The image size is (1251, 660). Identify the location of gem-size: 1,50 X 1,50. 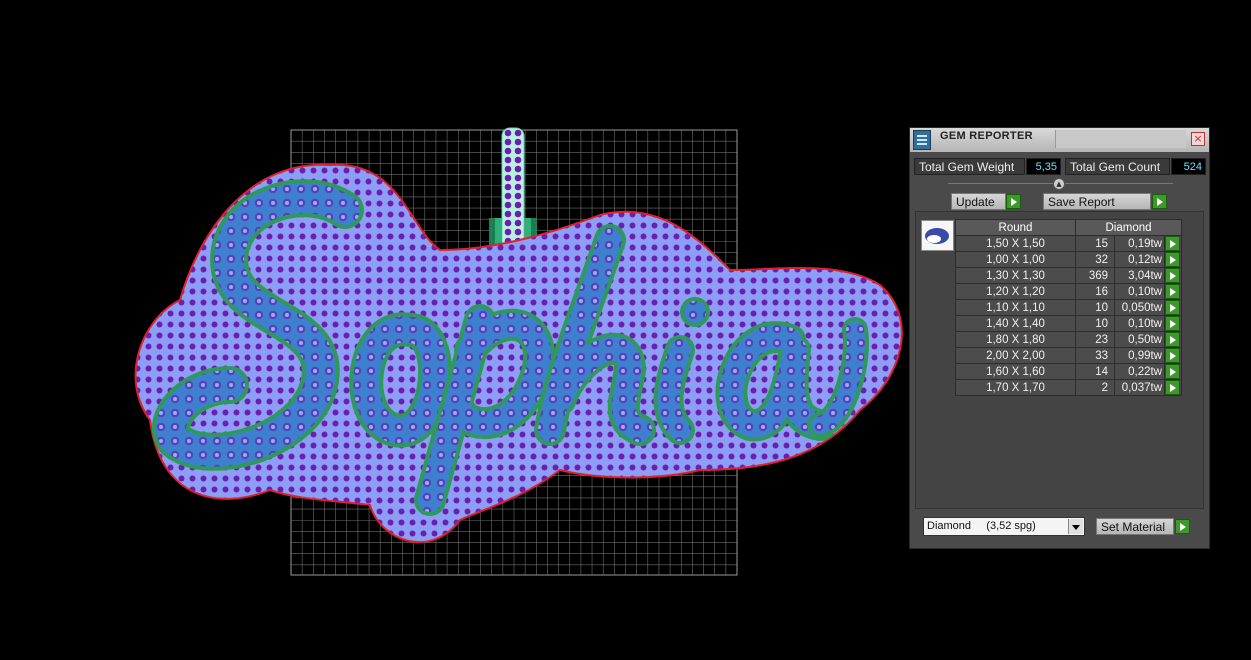
(1015, 243).